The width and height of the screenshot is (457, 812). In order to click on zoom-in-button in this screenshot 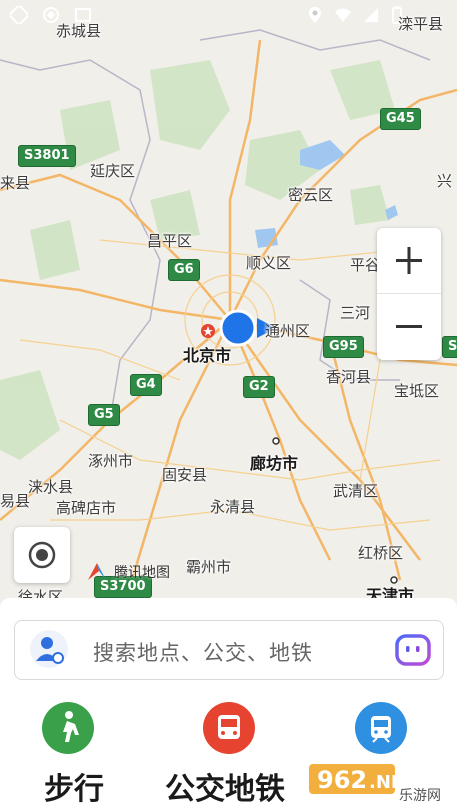, I will do `click(409, 261)`.